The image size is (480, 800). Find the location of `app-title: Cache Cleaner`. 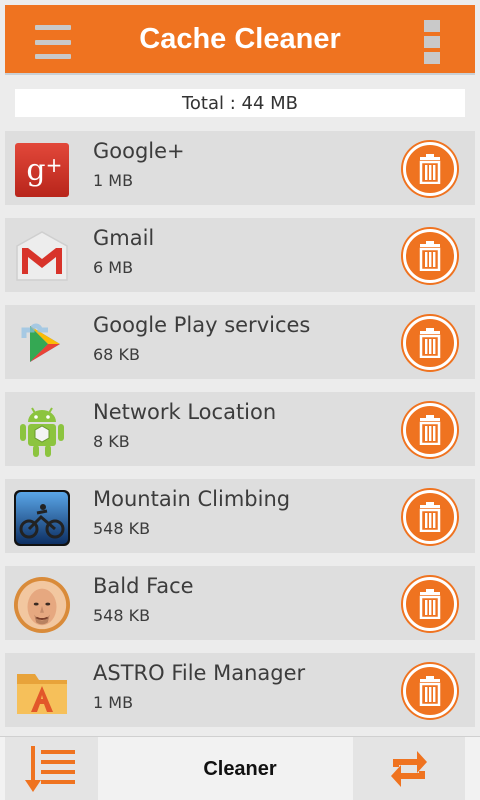

app-title: Cache Cleaner is located at coordinates (240, 38).